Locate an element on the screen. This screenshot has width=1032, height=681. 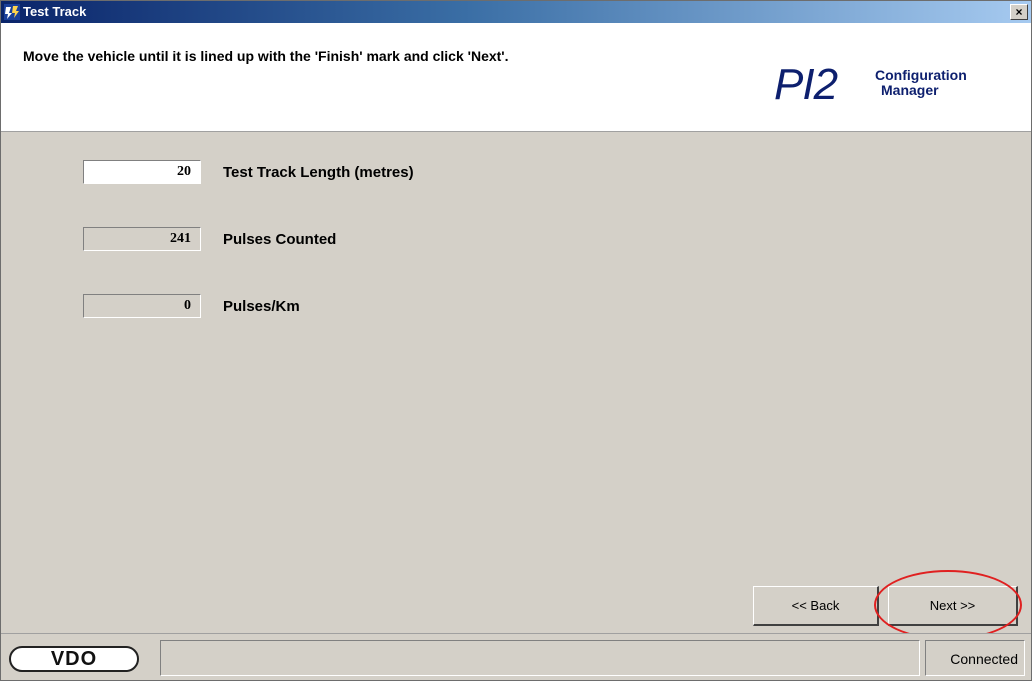
next-highlight-circle is located at coordinates (948, 605).